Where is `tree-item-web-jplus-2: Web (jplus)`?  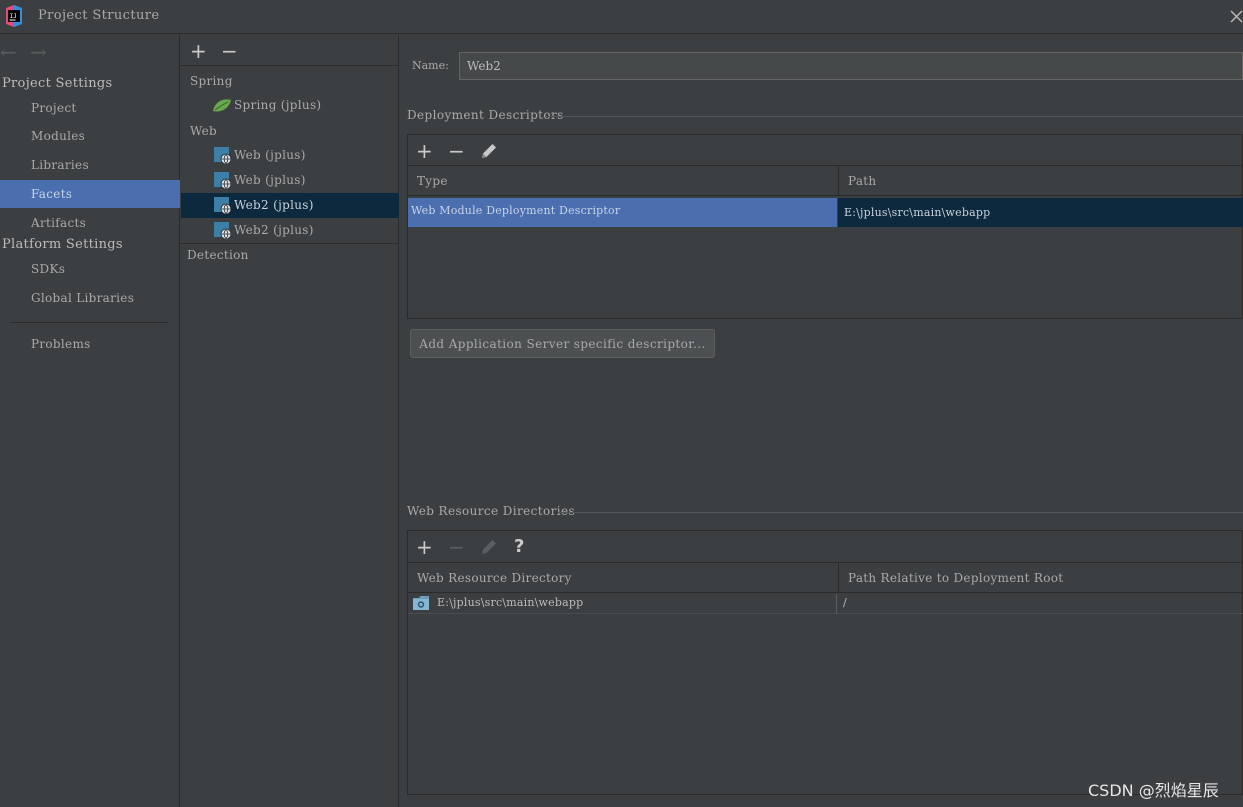
tree-item-web-jplus-2: Web (jplus) is located at coordinates (290, 180).